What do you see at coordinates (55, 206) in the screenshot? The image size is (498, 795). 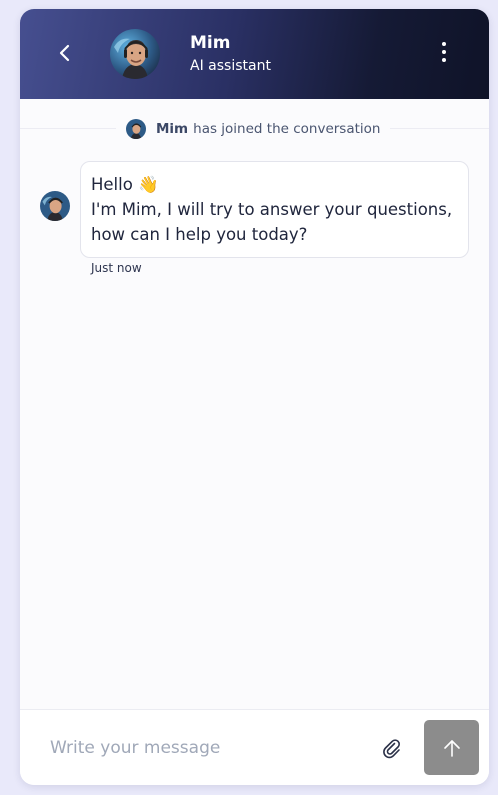 I see `message-avatar` at bounding box center [55, 206].